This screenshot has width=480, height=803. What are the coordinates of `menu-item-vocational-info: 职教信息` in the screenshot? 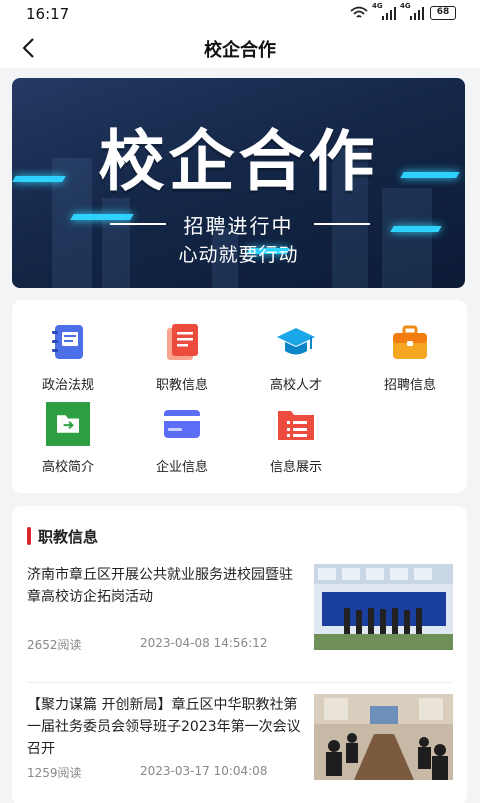 It's located at (182, 357).